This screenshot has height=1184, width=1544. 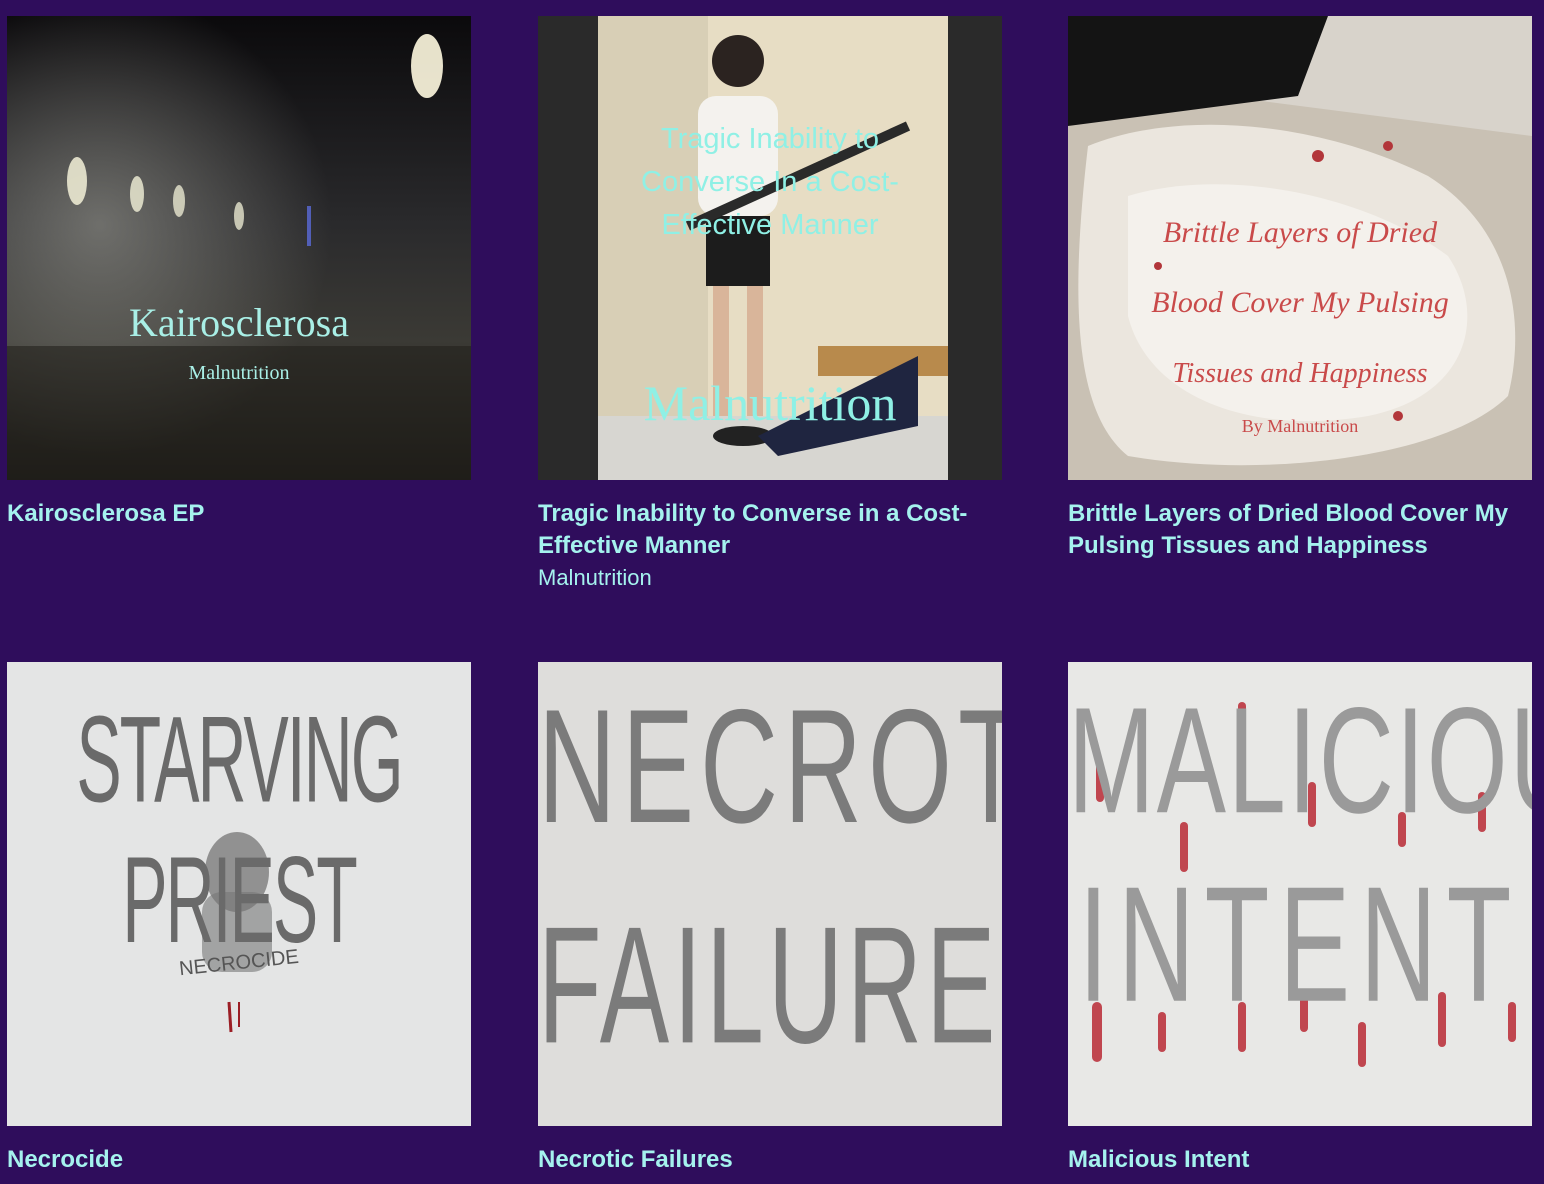 I want to click on album-cover: Kairosclerosa Malnutrition, so click(x=239, y=248).